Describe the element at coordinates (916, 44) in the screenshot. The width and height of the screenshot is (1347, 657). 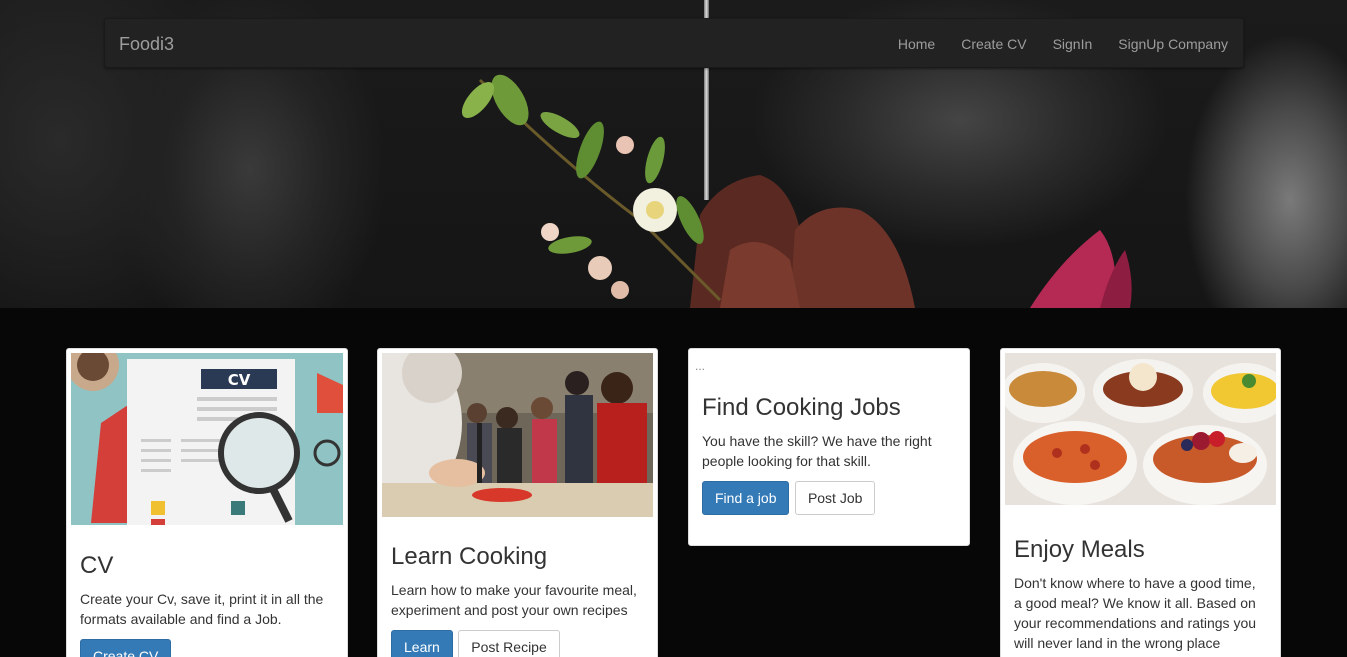
I see `nav-home: Home` at that location.